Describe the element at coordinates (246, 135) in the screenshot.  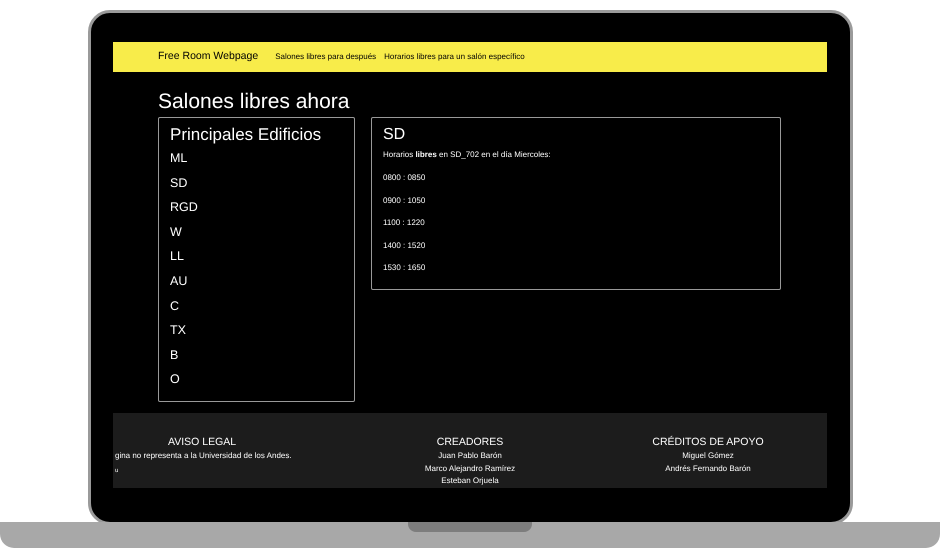
I see `card-title: Principales Edificios` at that location.